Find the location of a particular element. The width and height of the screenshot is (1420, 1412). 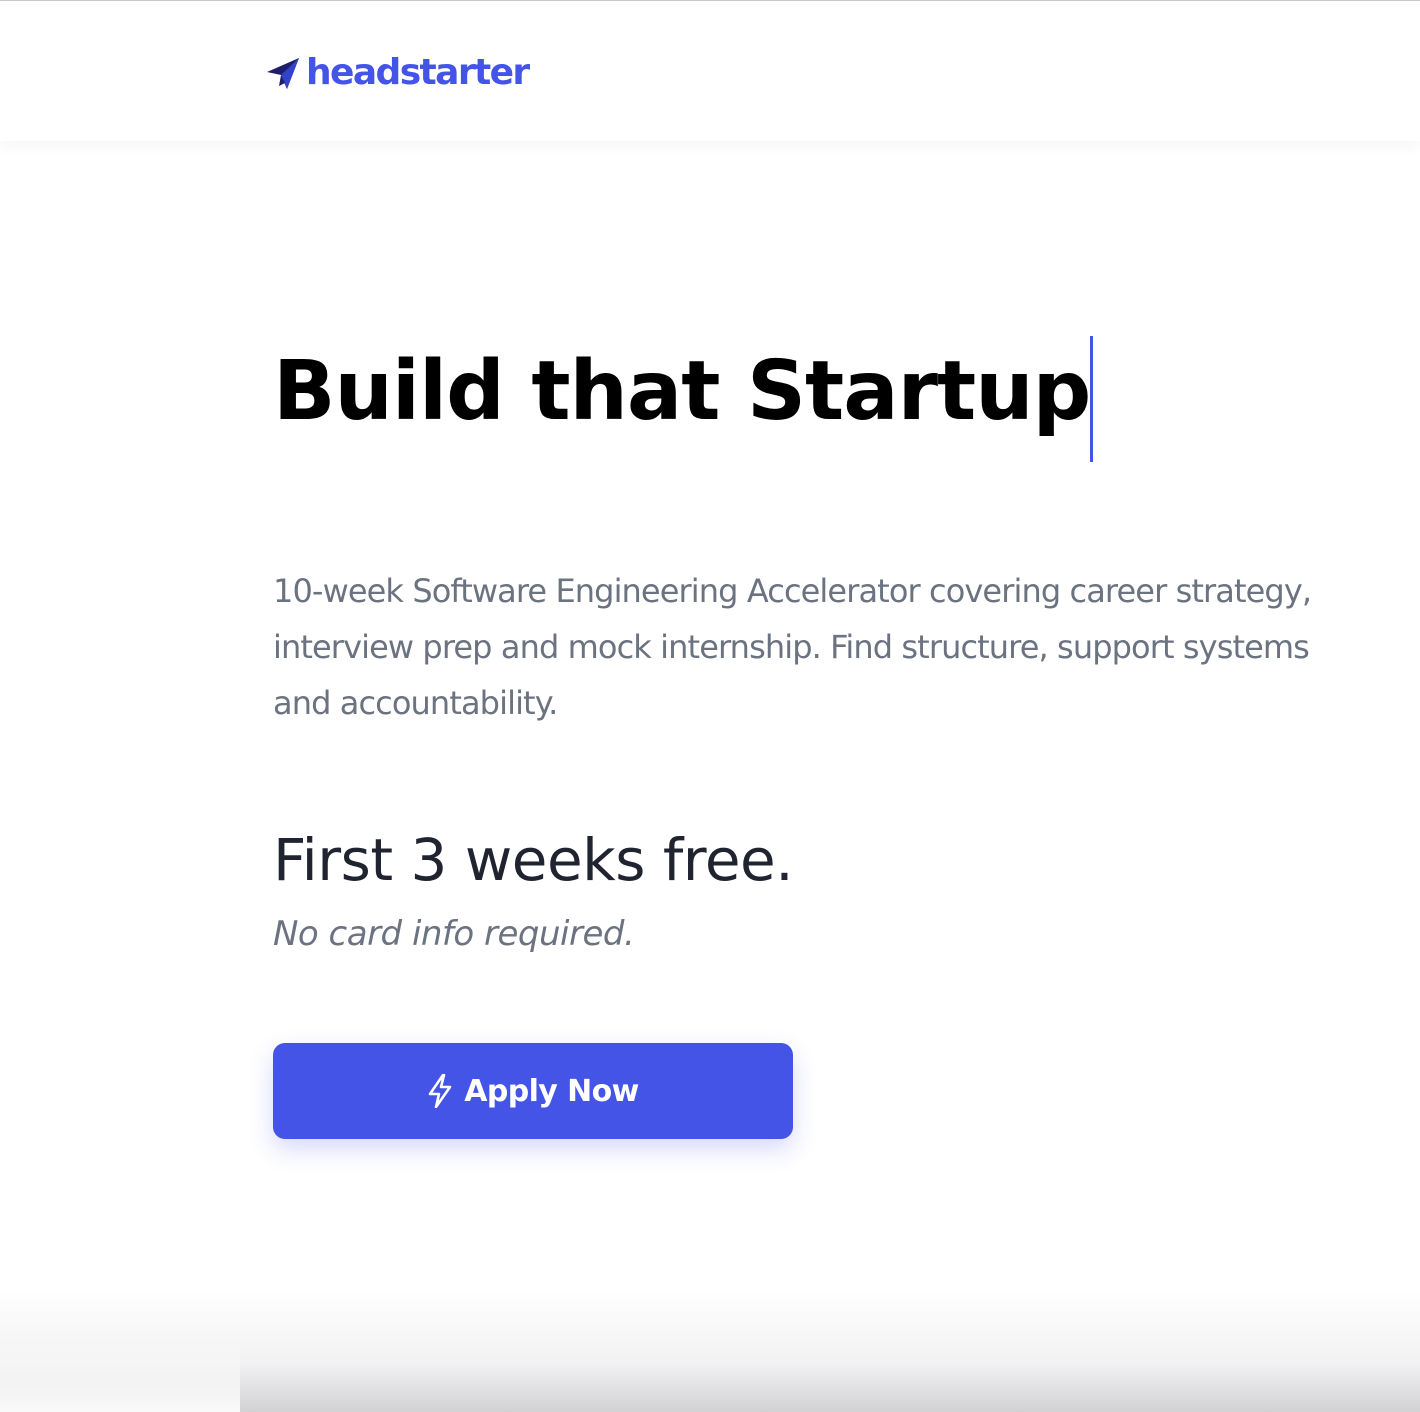

apply-now-button: Apply Now is located at coordinates (533, 1091).